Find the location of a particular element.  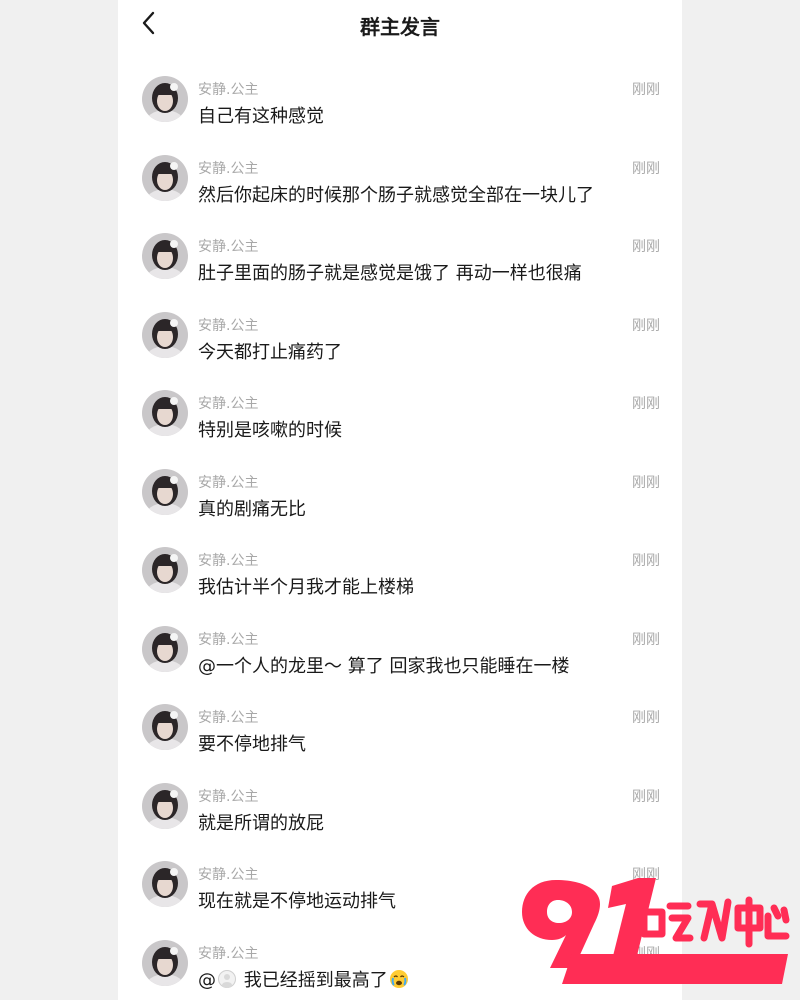

message-text-part: 我已经摇到最高了 is located at coordinates (313, 980).